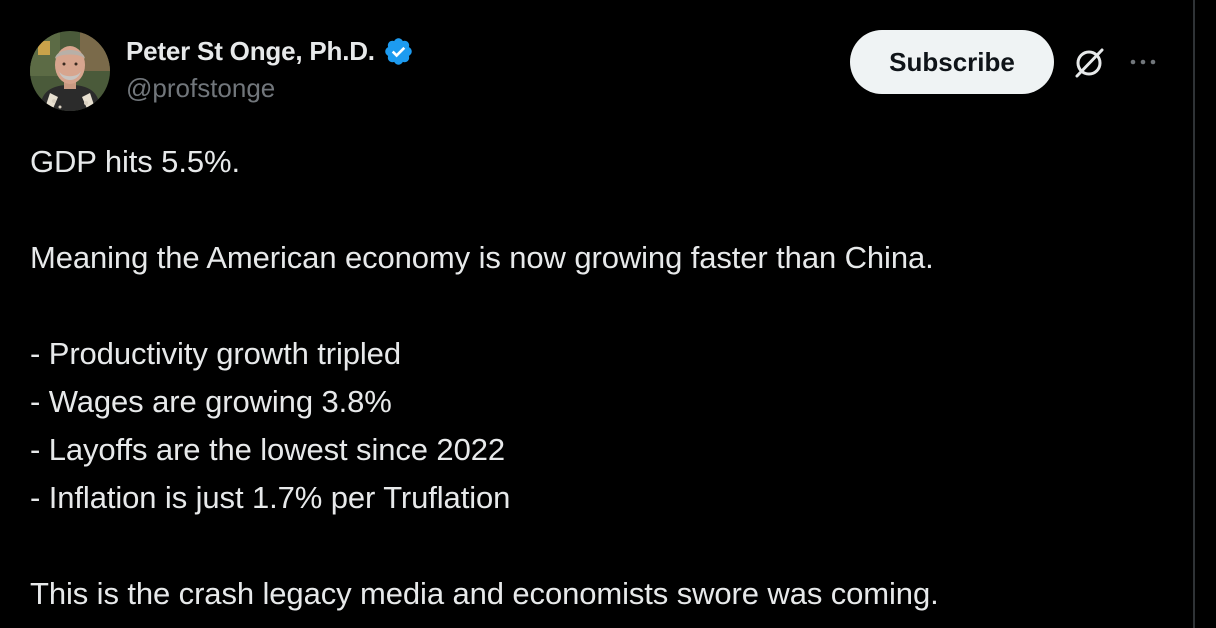 The height and width of the screenshot is (628, 1216). I want to click on subscribe-button: Subscribe, so click(952, 62).